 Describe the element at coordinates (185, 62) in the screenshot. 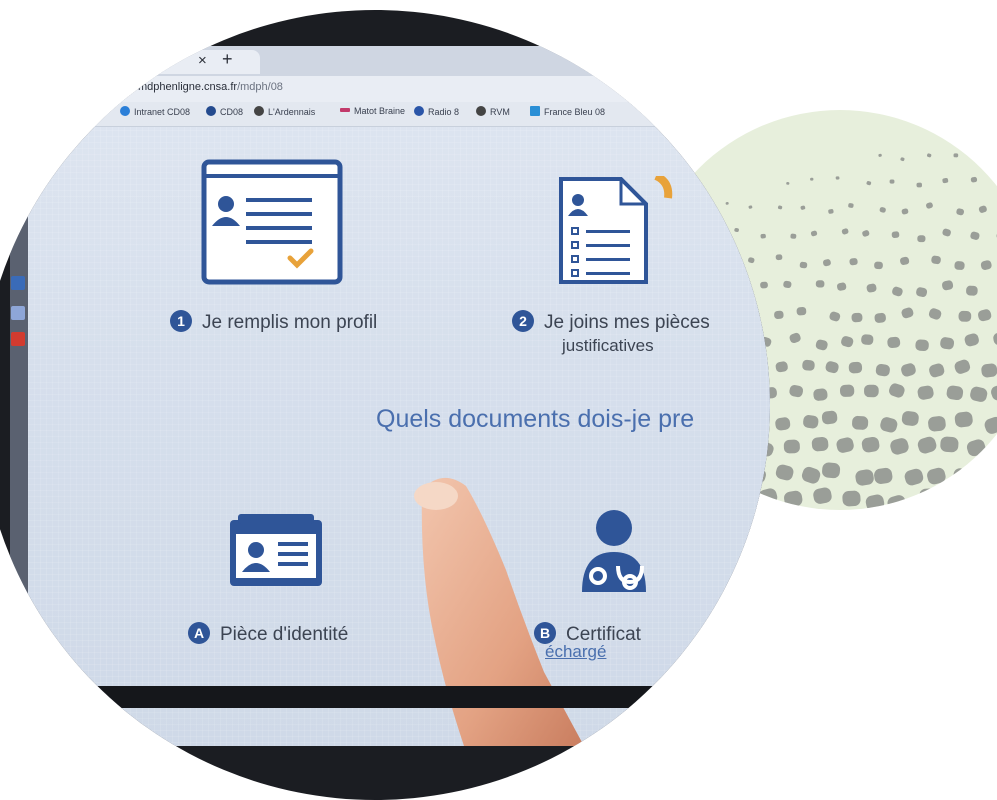

I see `browser-tab` at that location.